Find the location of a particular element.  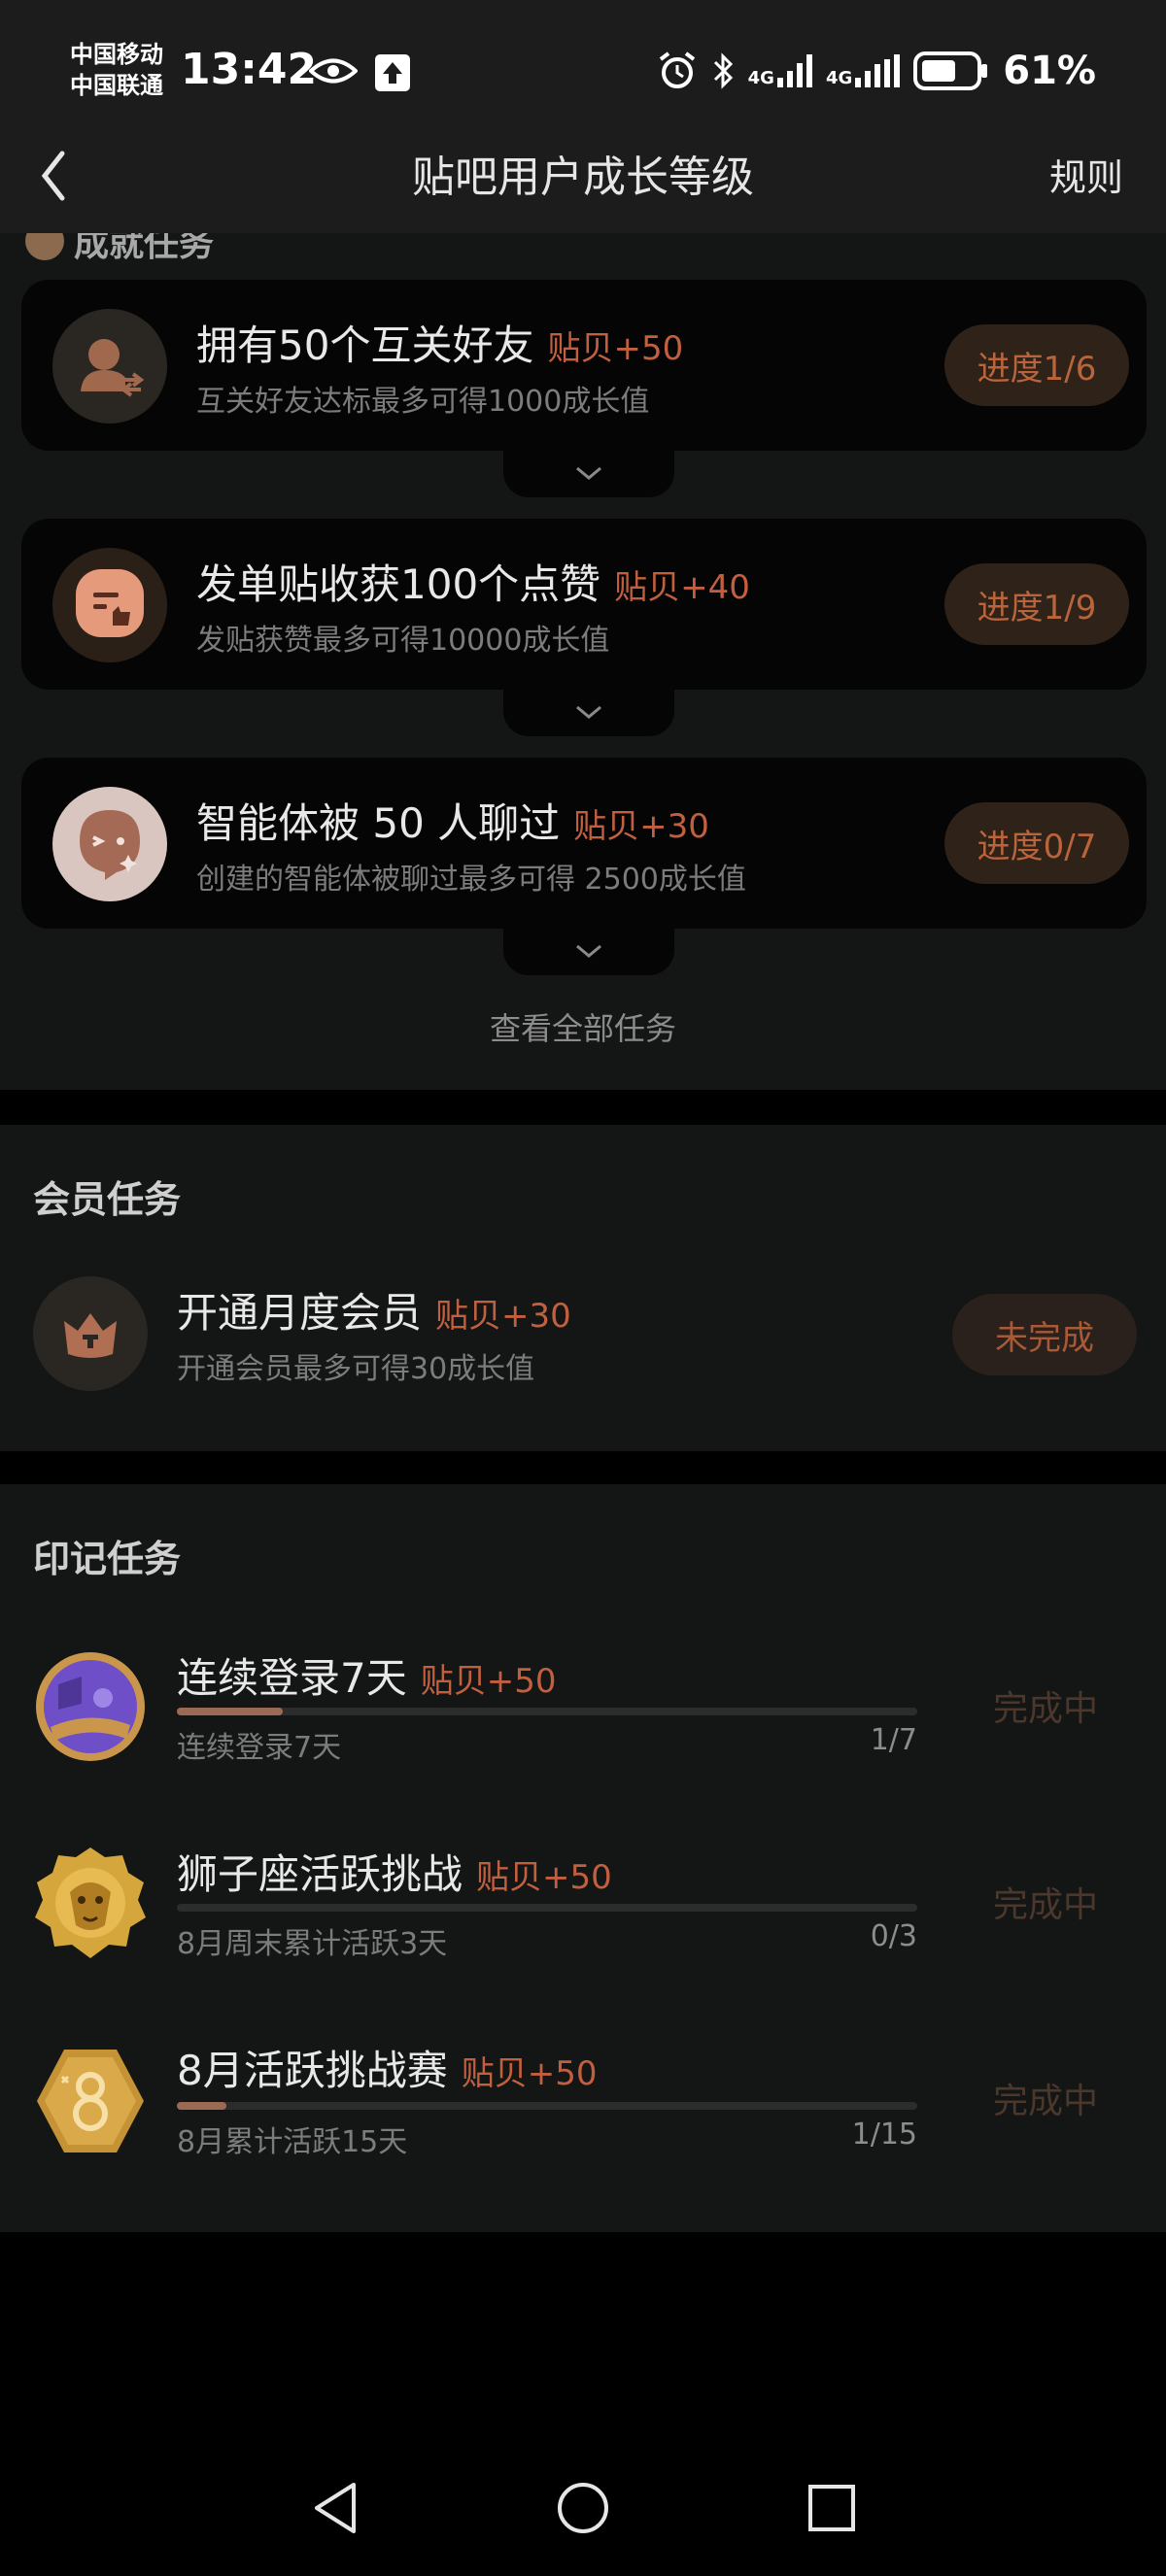

medal-icon is located at coordinates (44, 246).